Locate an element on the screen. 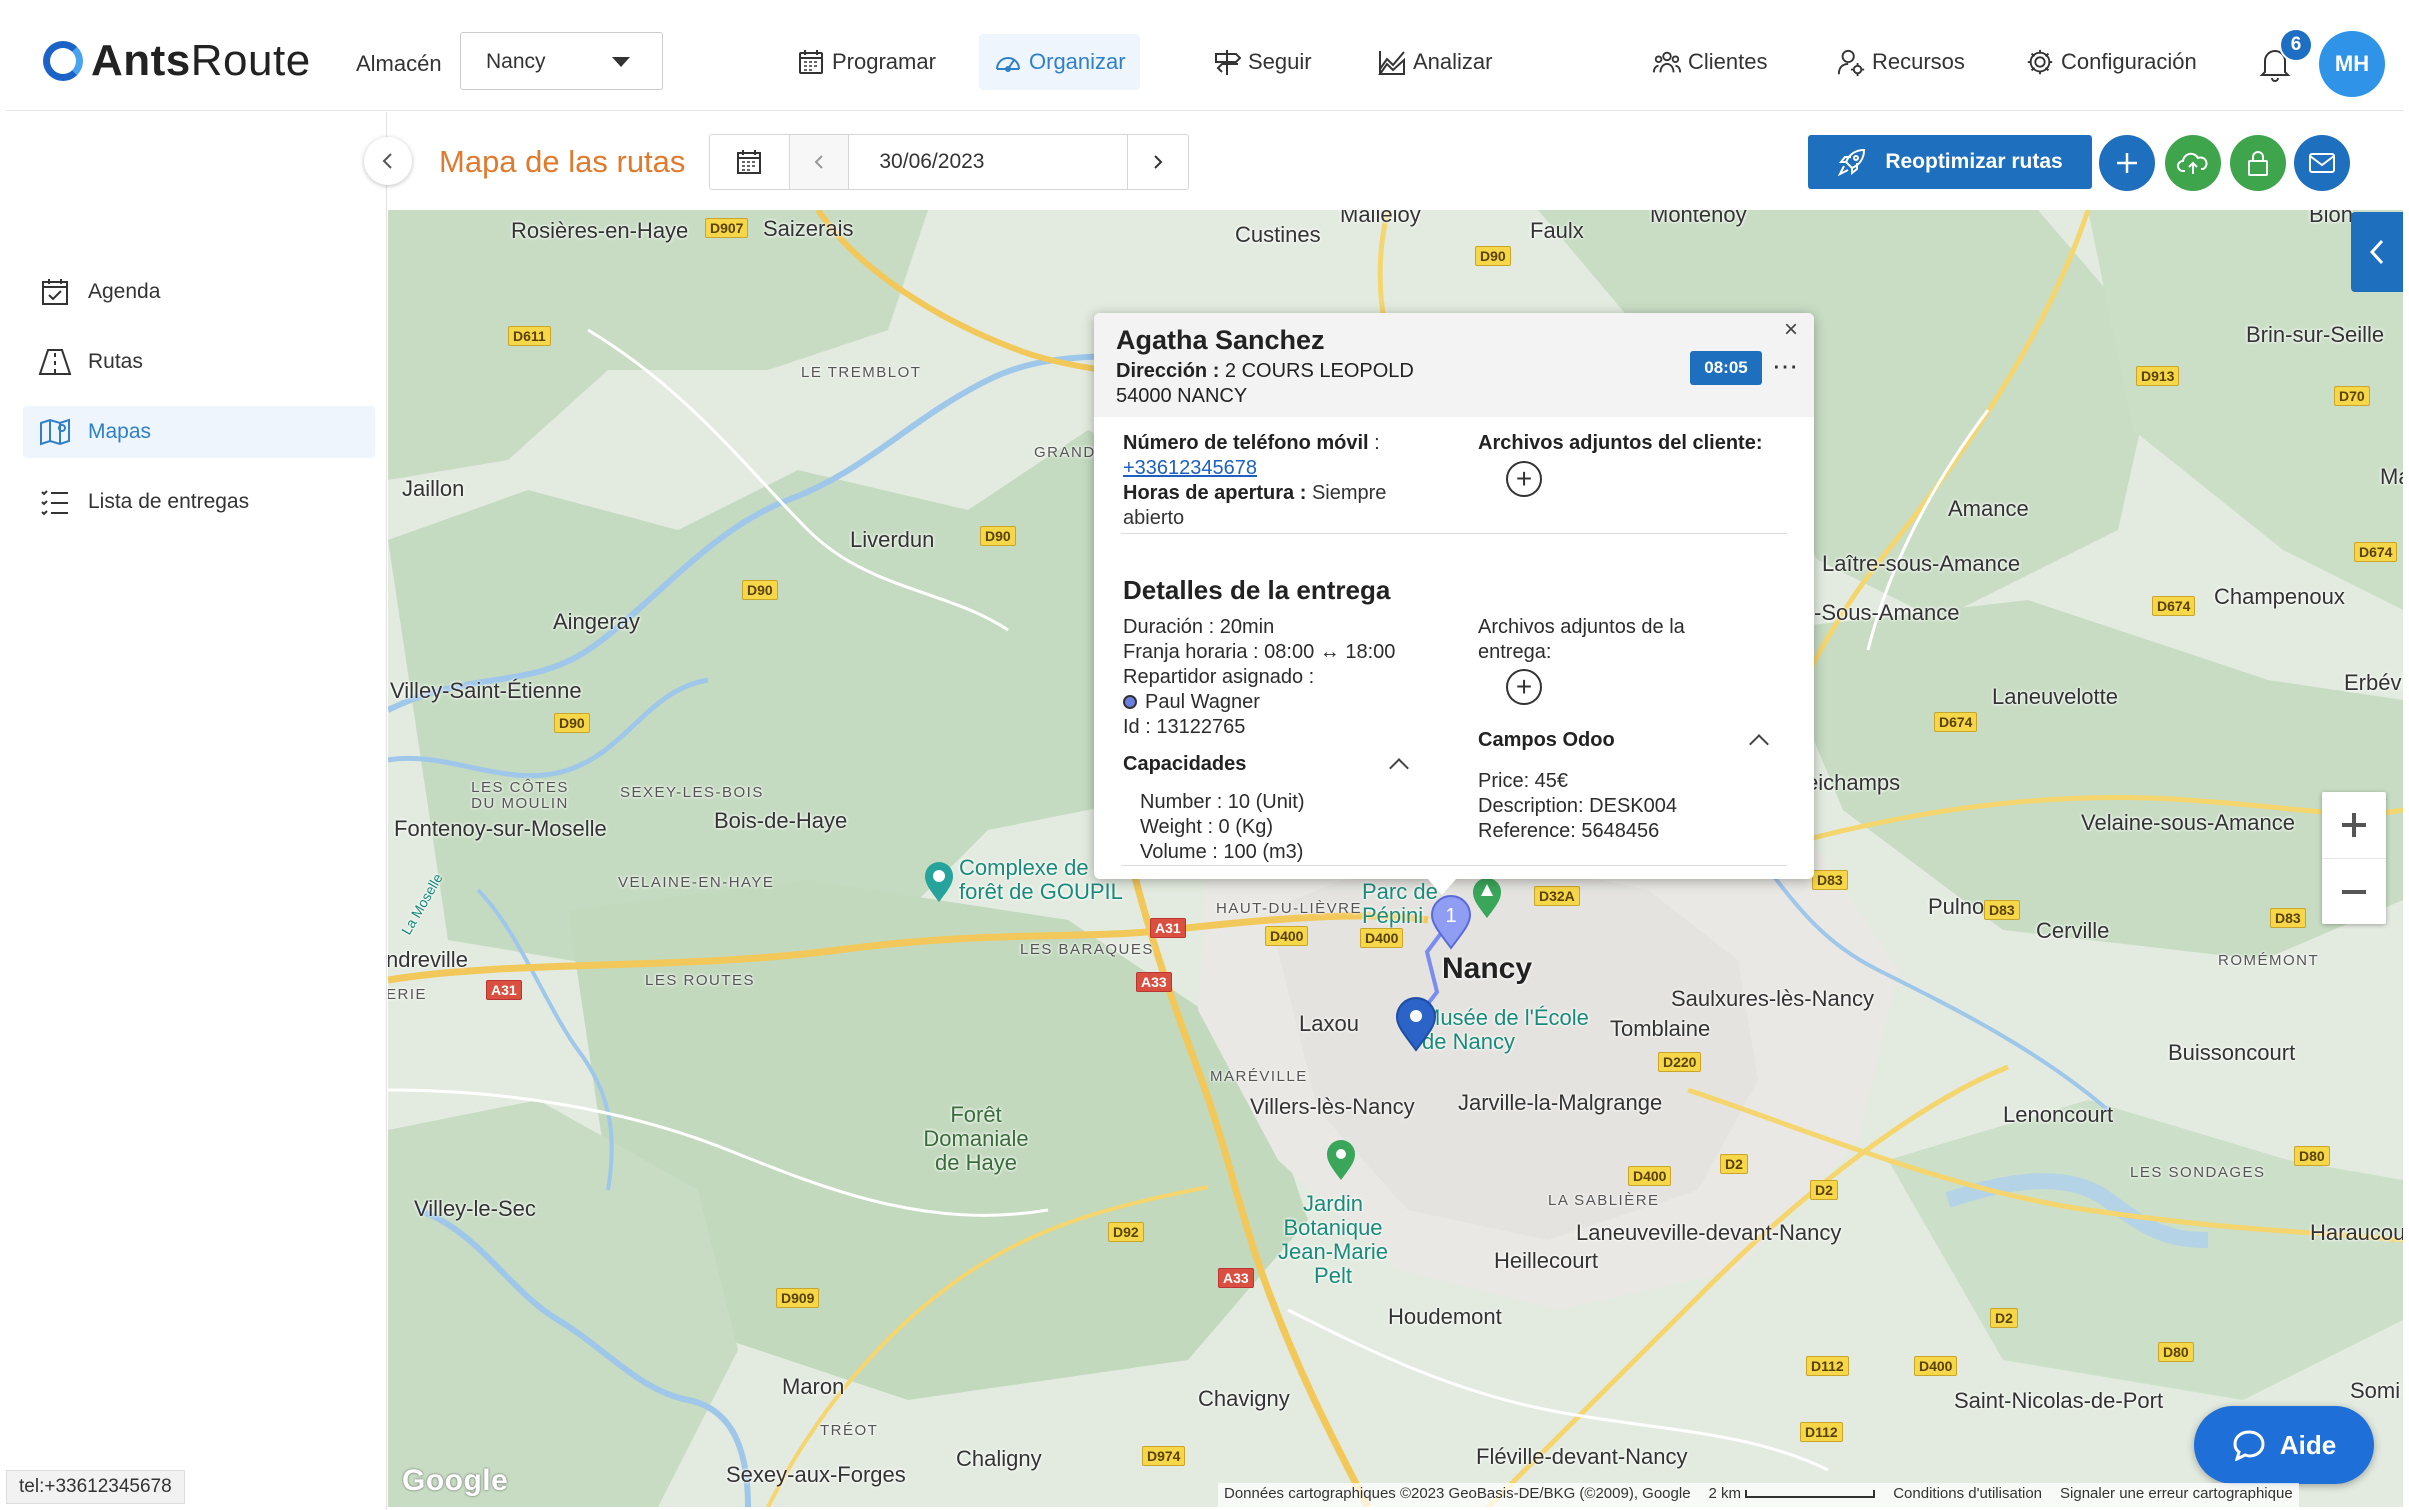 This screenshot has height=1510, width=2409. capacities-title: Capacidades is located at coordinates (1184, 764).